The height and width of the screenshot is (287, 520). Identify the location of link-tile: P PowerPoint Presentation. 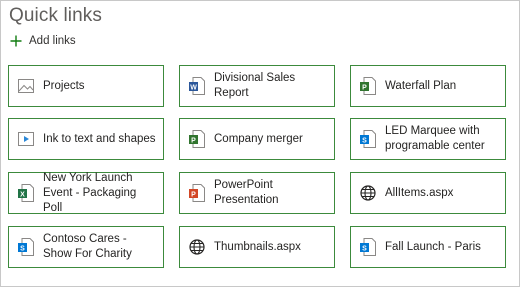
(257, 193).